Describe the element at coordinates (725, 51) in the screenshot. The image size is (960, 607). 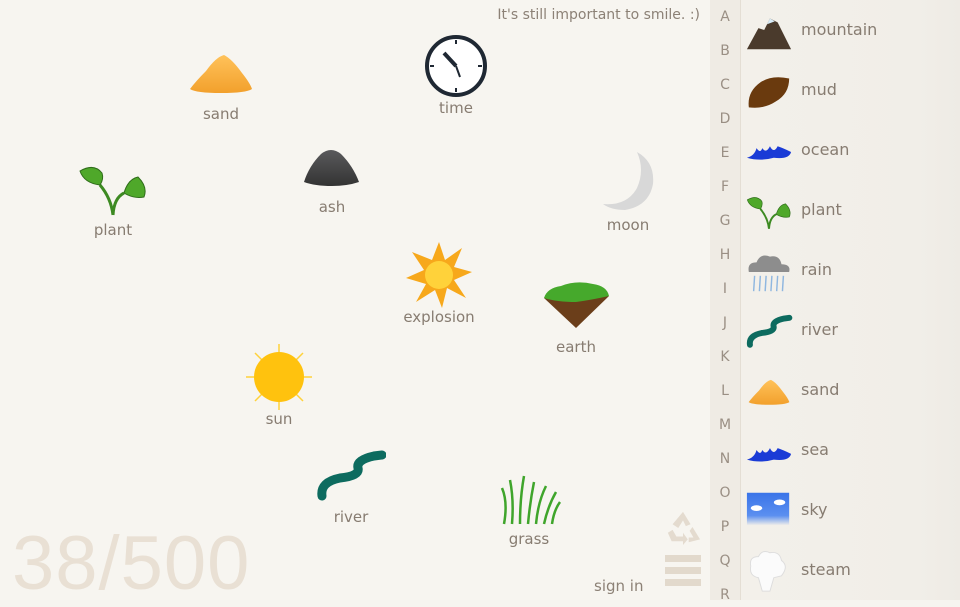
I see `letter-b: B` at that location.